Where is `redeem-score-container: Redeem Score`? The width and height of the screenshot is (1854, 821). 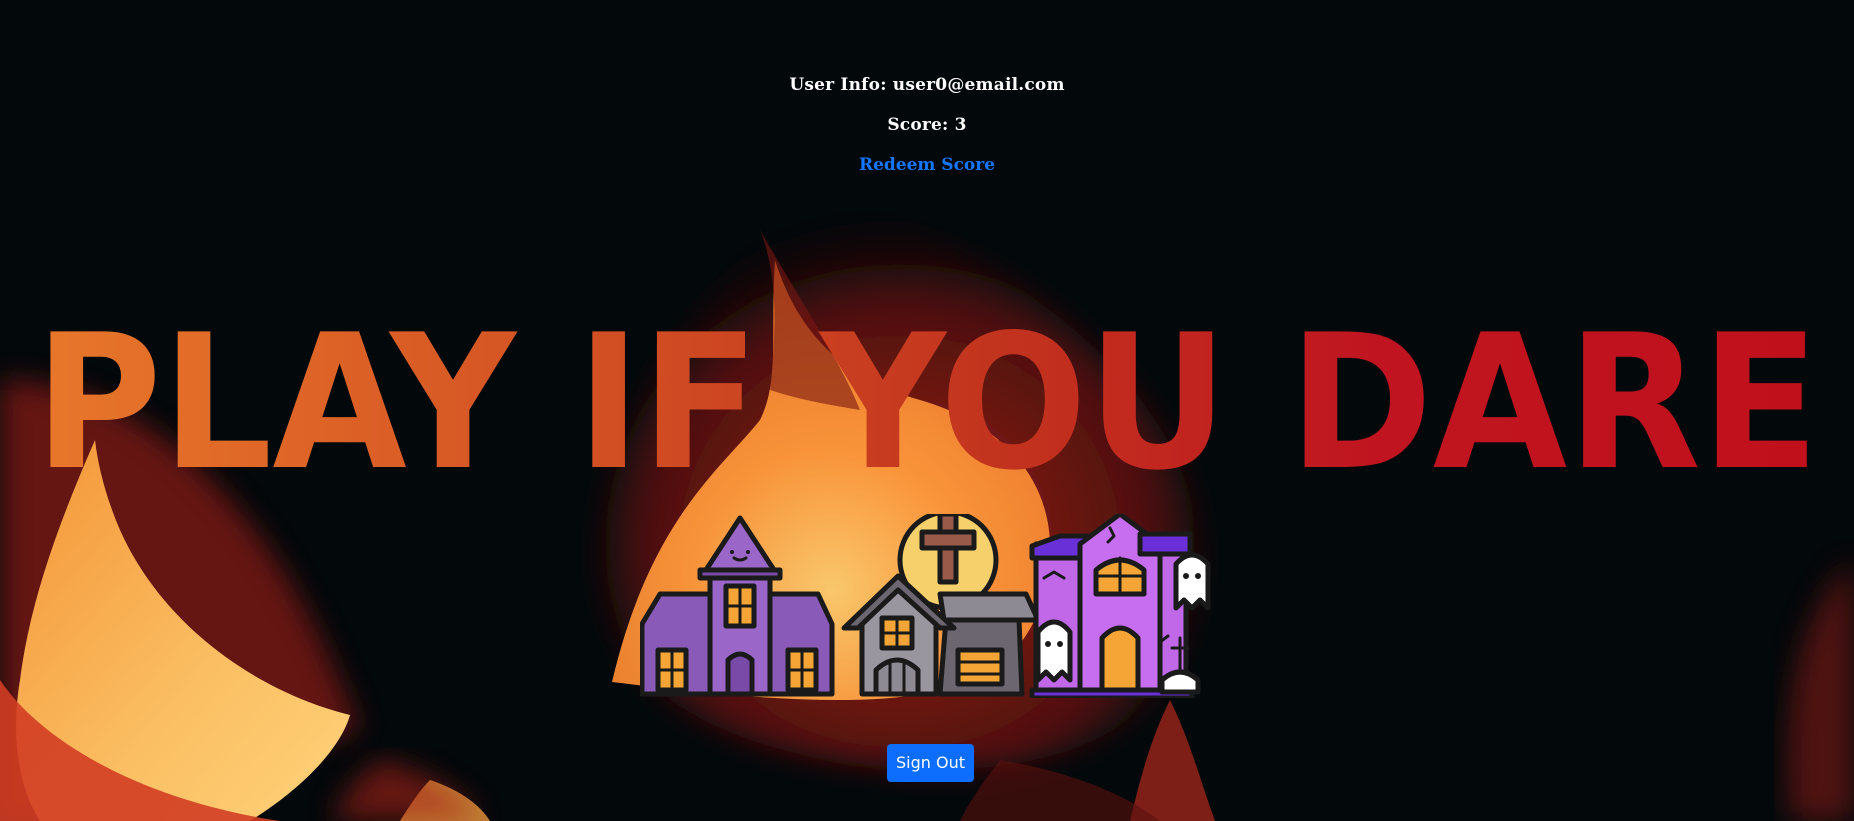 redeem-score-container: Redeem Score is located at coordinates (927, 165).